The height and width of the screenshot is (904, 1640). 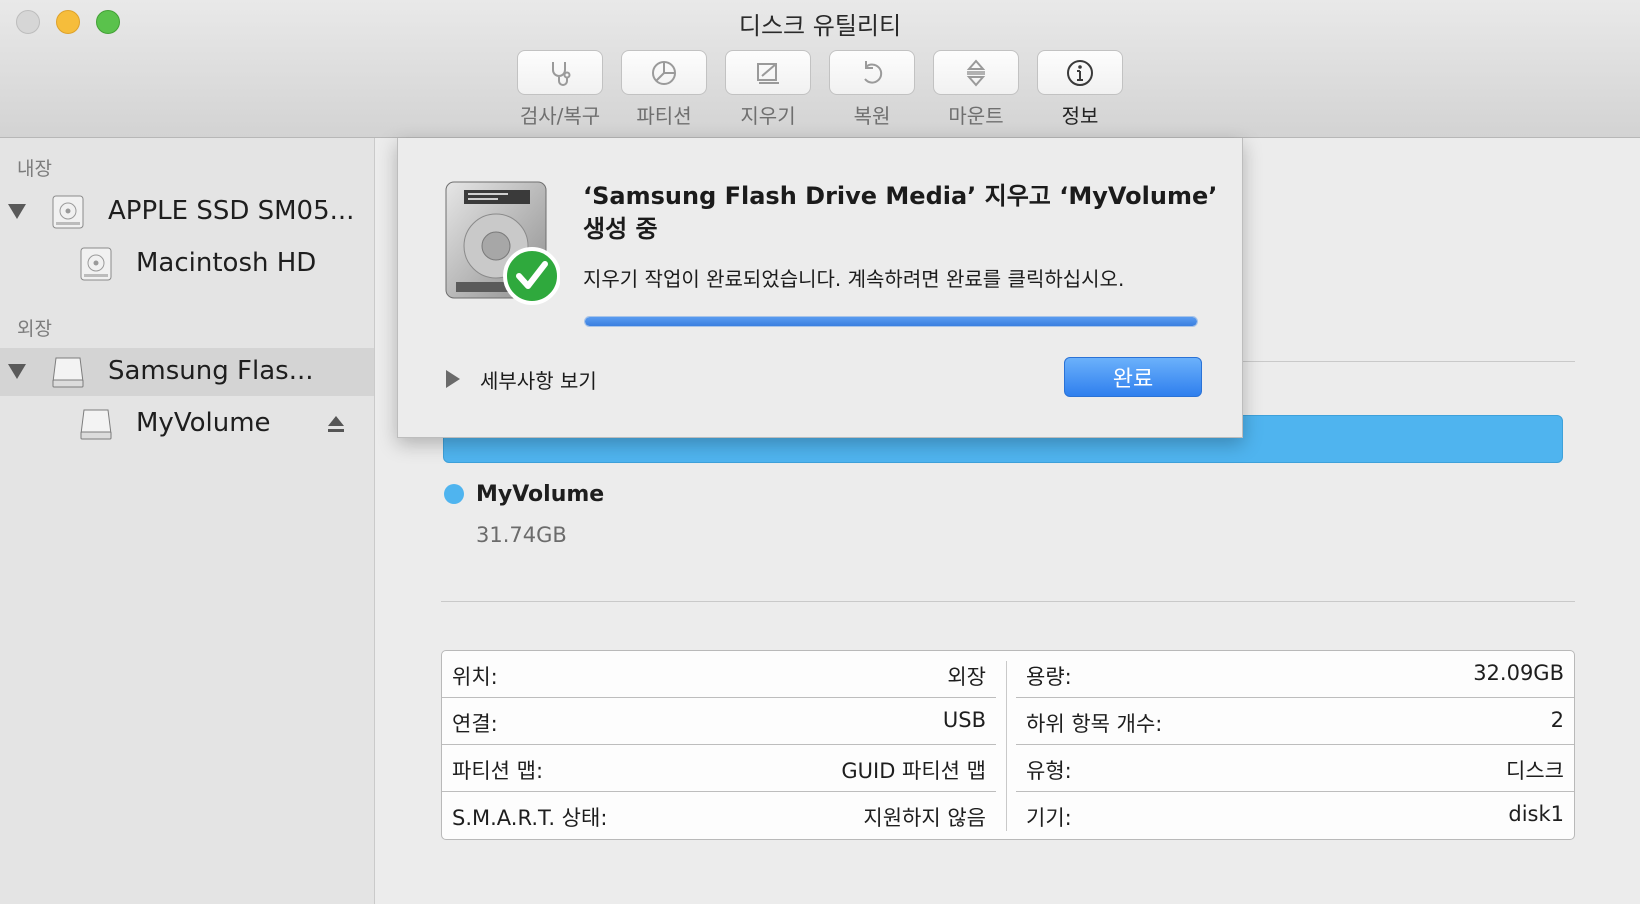 I want to click on erase-button, so click(x=768, y=72).